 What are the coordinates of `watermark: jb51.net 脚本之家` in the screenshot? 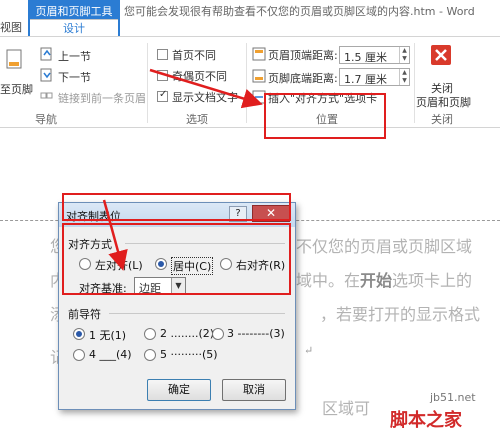 It's located at (439, 409).